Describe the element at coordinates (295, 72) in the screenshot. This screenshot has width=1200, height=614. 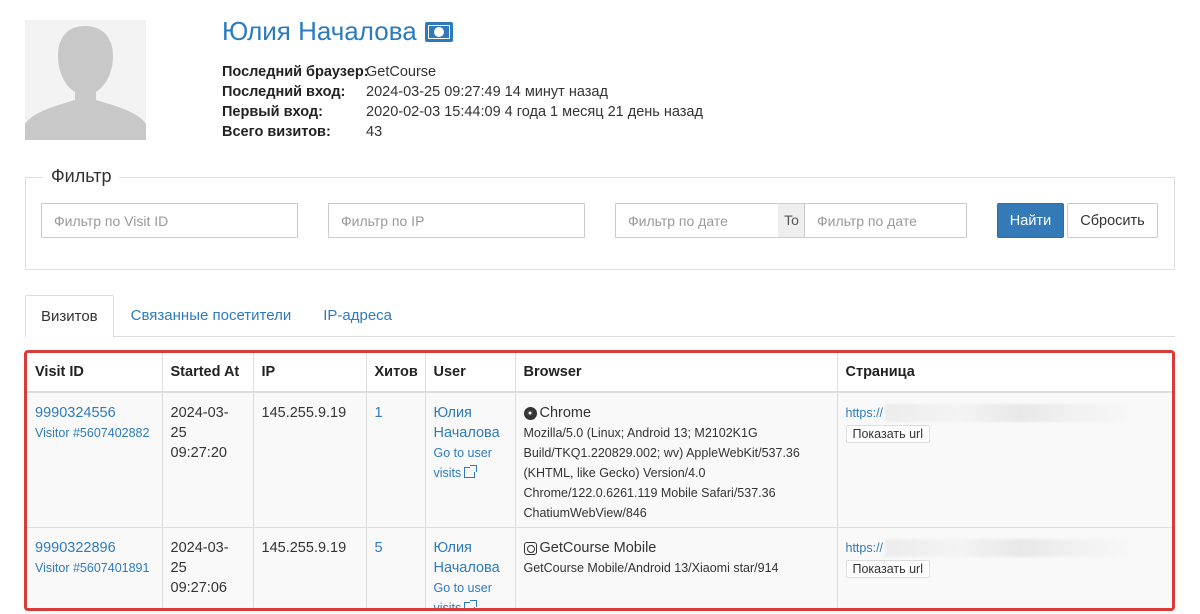
I see `info-label: Последний браузер:` at that location.